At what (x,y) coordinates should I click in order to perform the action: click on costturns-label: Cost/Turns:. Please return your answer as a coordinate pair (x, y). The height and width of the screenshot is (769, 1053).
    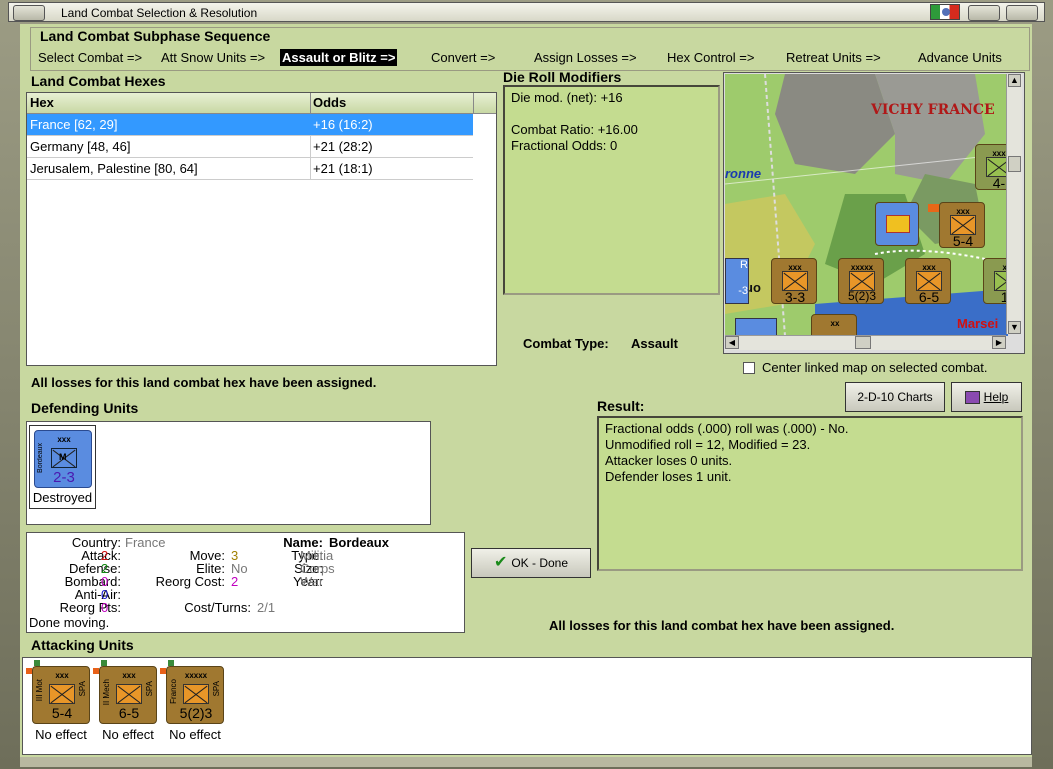
    Looking at the image, I should click on (217, 607).